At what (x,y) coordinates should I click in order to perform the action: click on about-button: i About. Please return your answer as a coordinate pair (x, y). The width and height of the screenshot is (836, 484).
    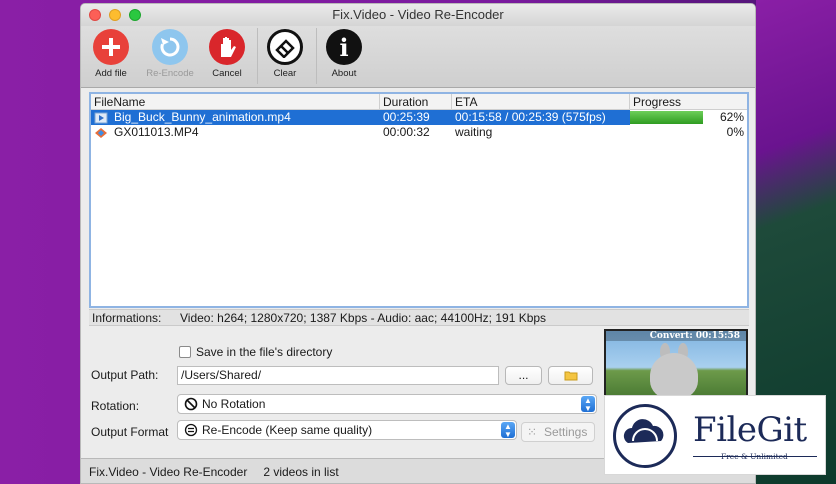
    Looking at the image, I should click on (344, 54).